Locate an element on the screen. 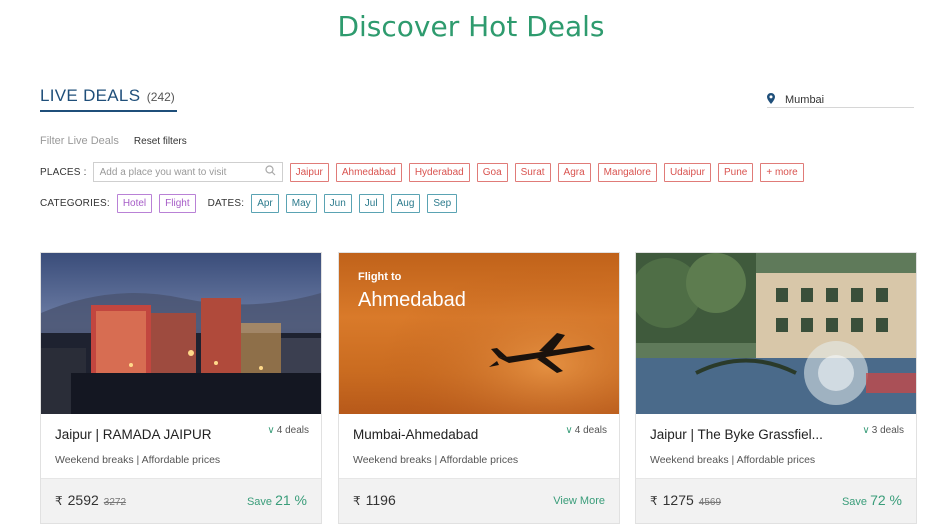 The width and height of the screenshot is (942, 532). live-deals-title: LIVE DEALS is located at coordinates (90, 95).